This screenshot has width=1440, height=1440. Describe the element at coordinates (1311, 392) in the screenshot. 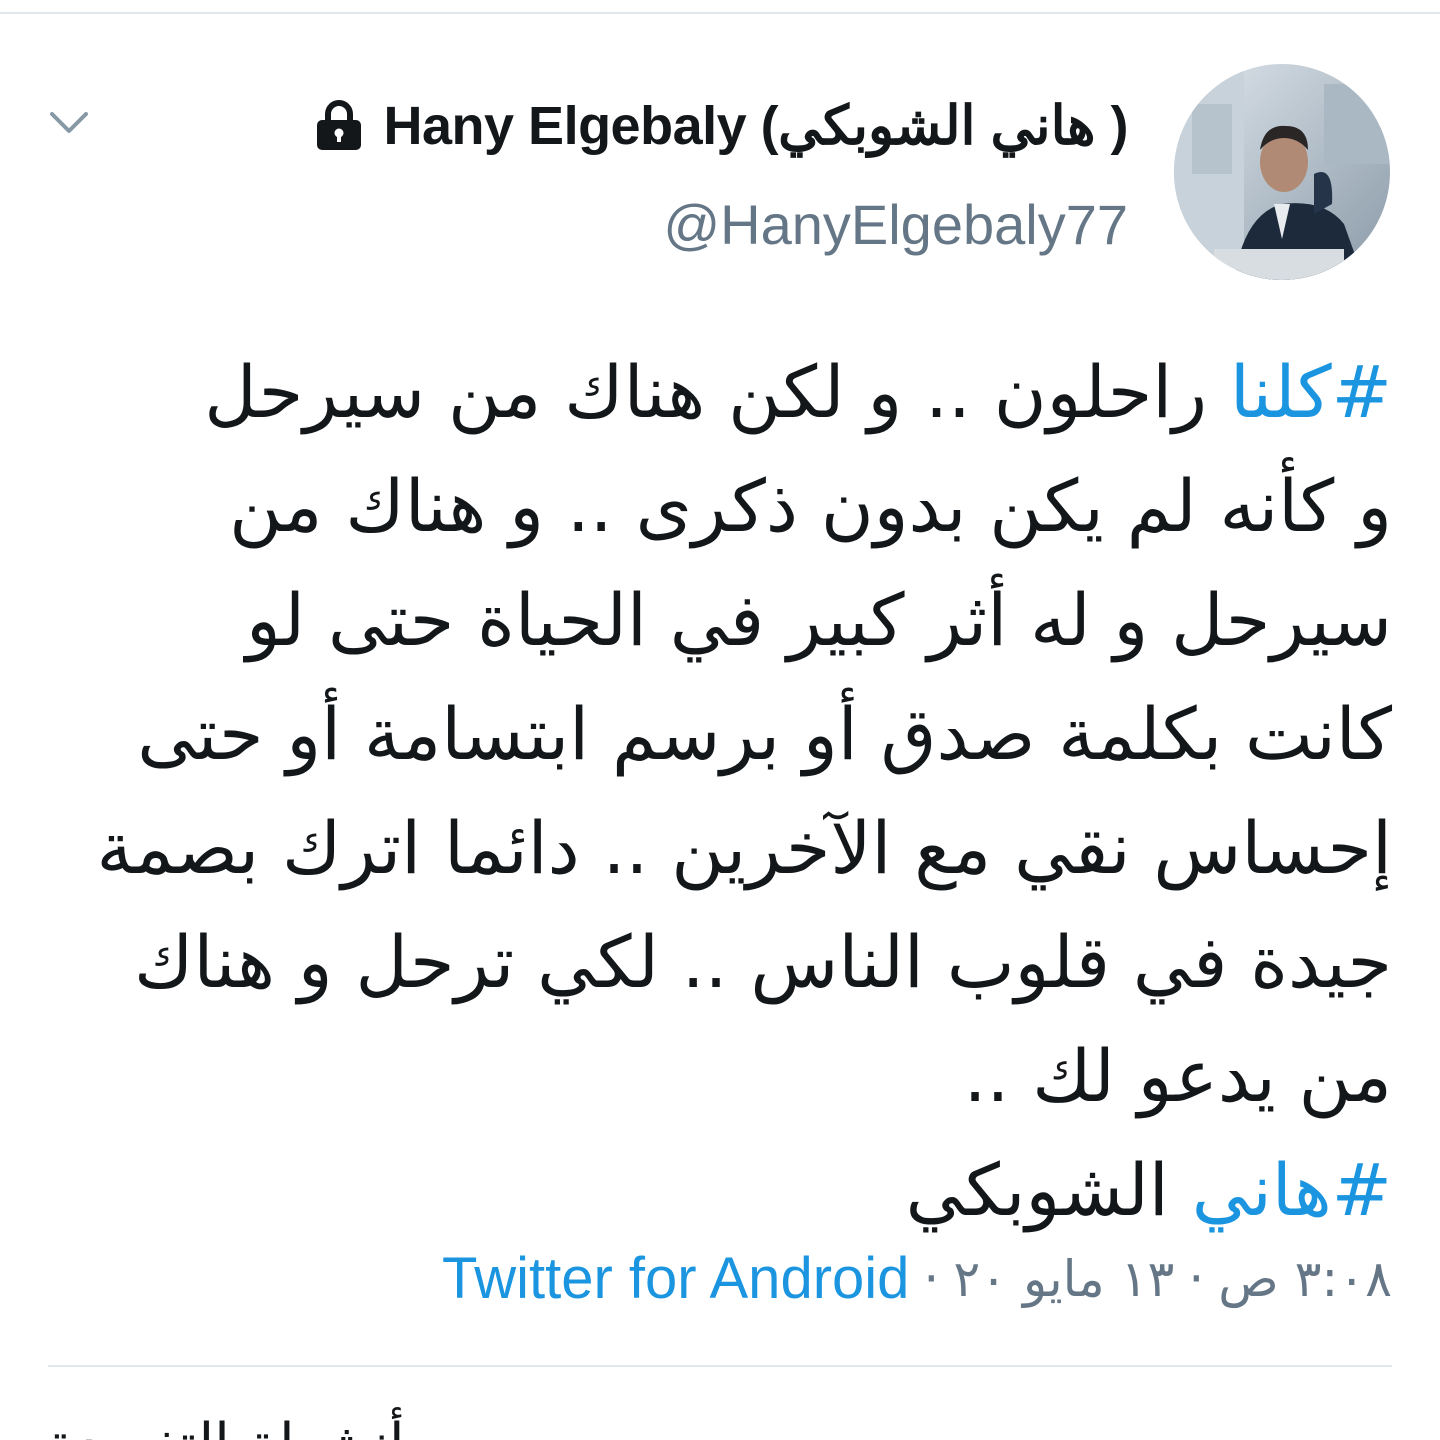

I see `hashtag-link: #كلنا` at that location.